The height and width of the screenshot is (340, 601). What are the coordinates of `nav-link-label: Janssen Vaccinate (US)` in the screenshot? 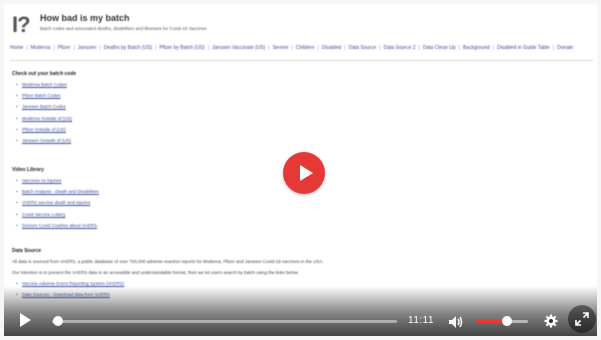 It's located at (239, 48).